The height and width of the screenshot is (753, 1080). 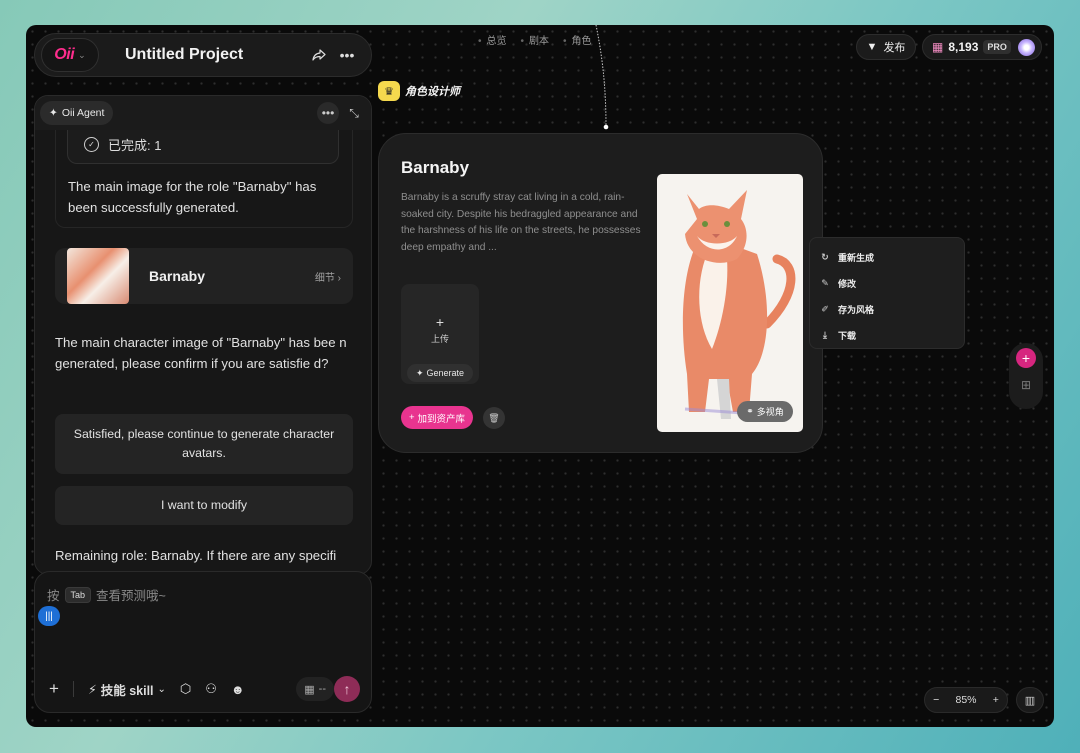 I want to click on share-icon, so click(x=319, y=55).